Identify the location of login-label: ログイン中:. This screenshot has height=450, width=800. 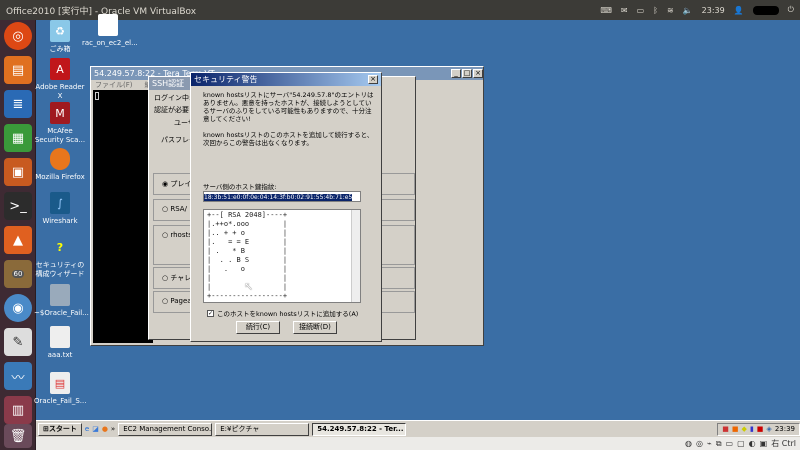
(173, 98).